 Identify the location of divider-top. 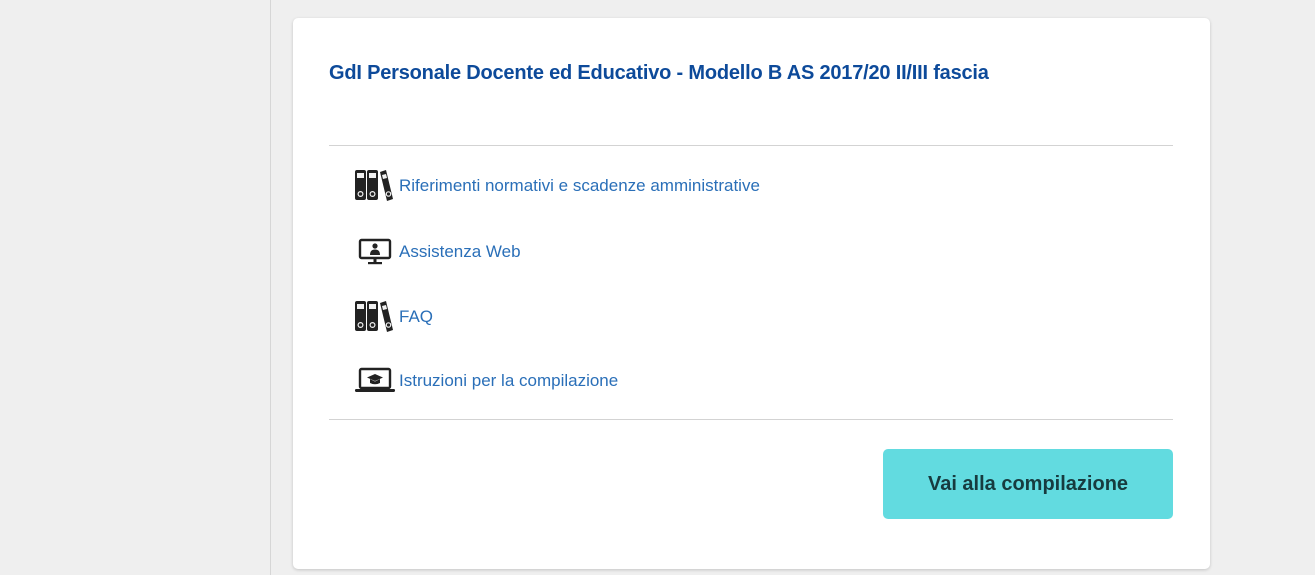
(751, 145).